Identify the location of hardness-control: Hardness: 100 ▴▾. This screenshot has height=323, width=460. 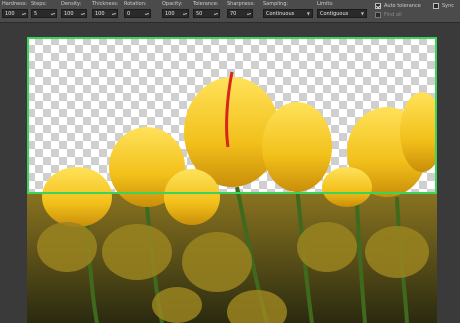
(15, 11).